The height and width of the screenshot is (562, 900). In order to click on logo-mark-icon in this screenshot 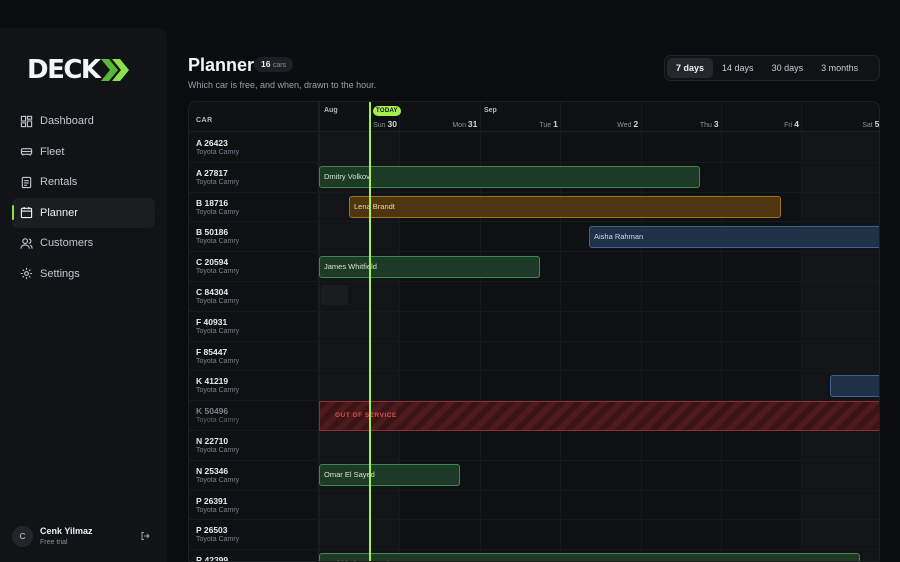, I will do `click(114, 70)`.